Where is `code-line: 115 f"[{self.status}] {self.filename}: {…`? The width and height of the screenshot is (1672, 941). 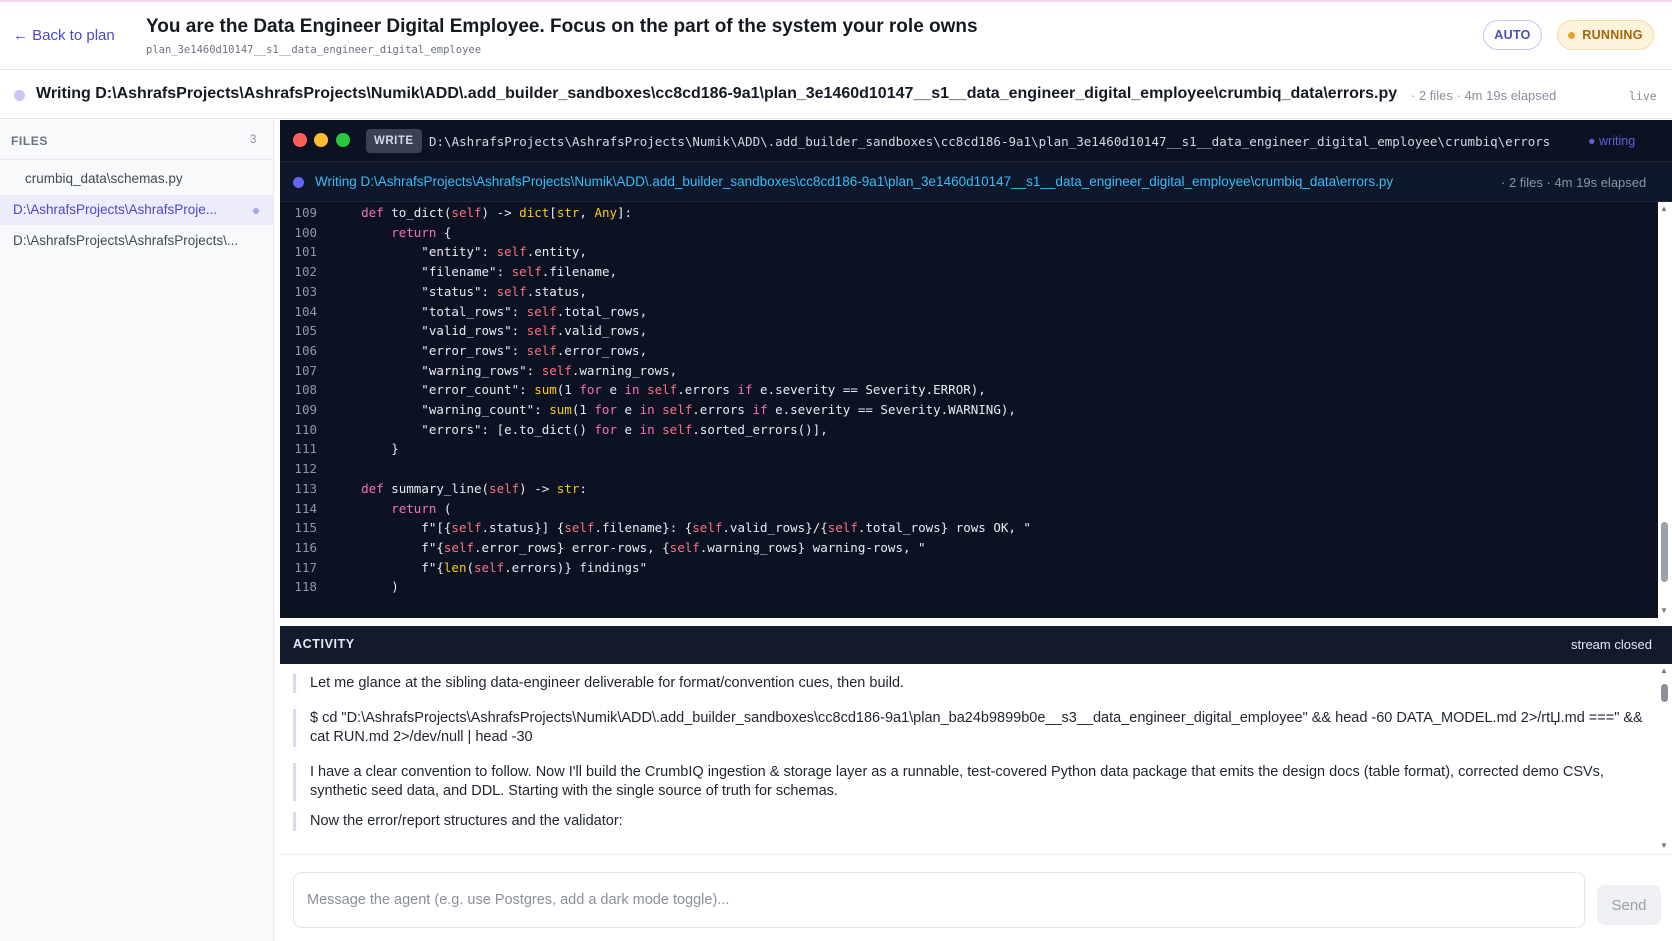
code-line: 115 f"[{self.status}] {self.filename}: {… is located at coordinates (969, 527).